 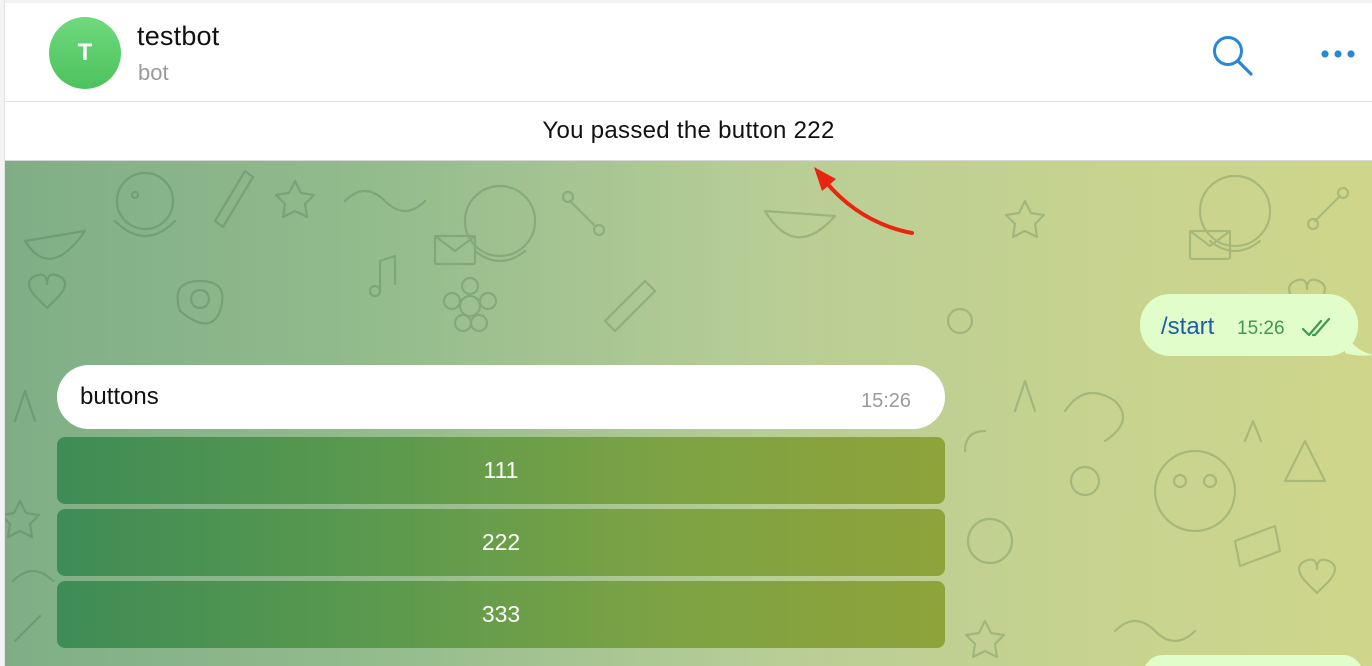 I want to click on avatar: T, so click(x=85, y=53).